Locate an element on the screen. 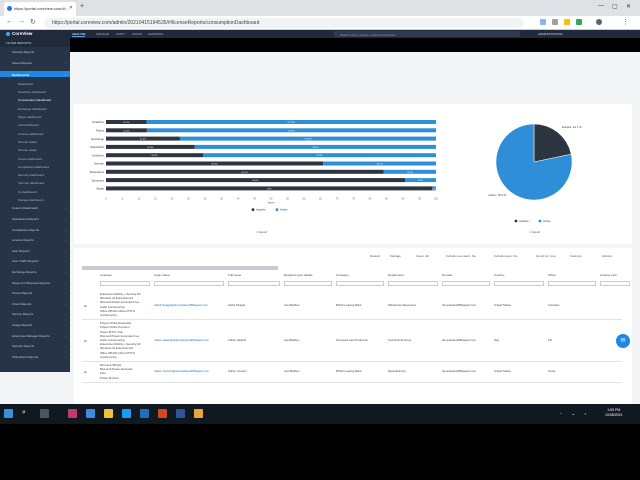 This screenshot has width=640, height=480. login-cell: Adrien.Smeriel@demoshared365apac2.com is located at coordinates (184, 371).